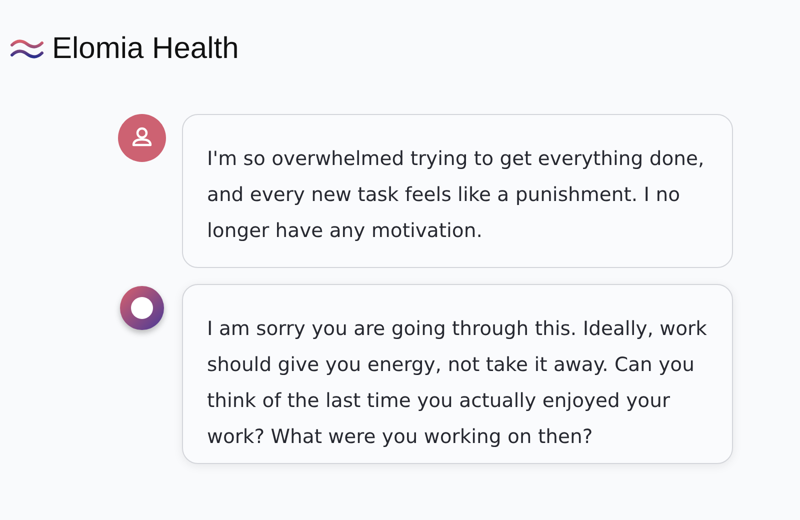 Image resolution: width=800 pixels, height=520 pixels. Describe the element at coordinates (142, 308) in the screenshot. I see `assistant-avatar-icon` at that location.